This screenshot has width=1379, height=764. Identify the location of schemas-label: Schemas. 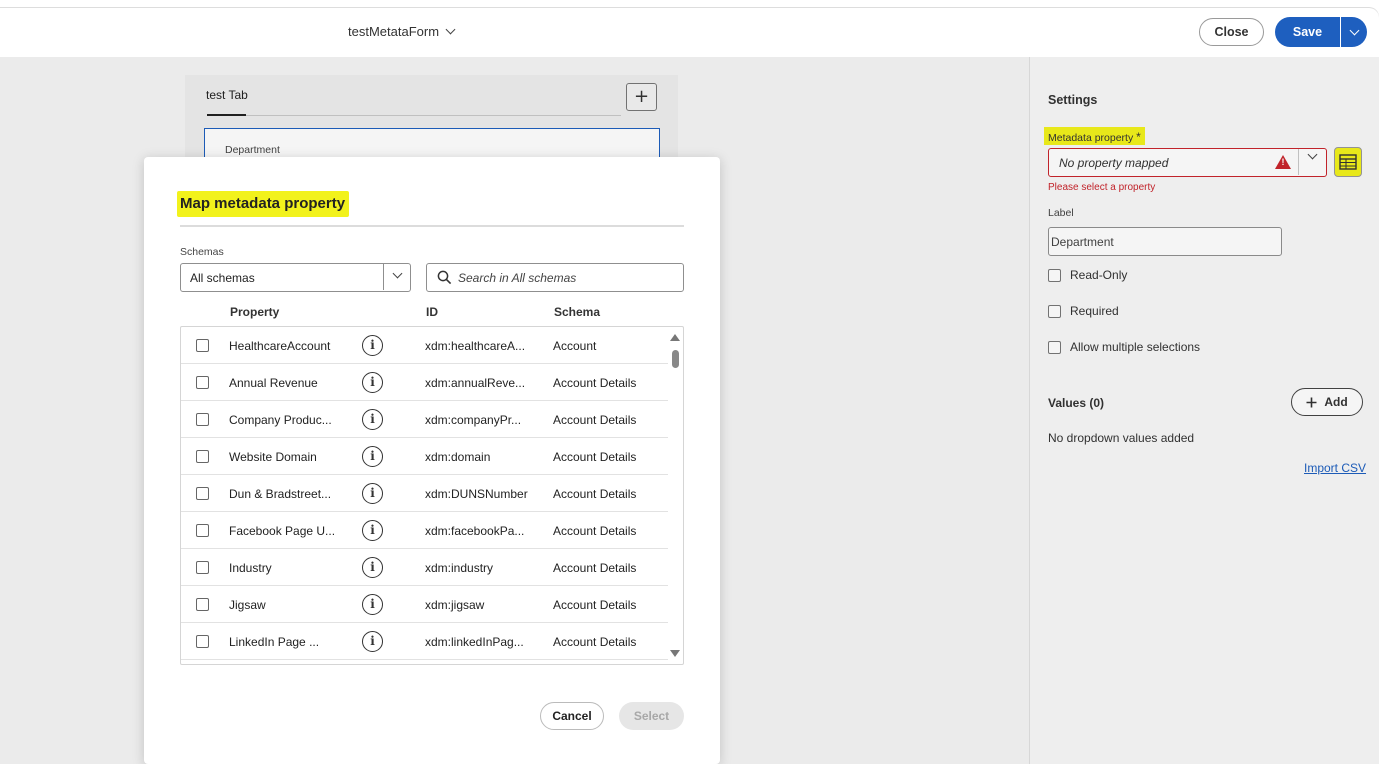
(202, 252).